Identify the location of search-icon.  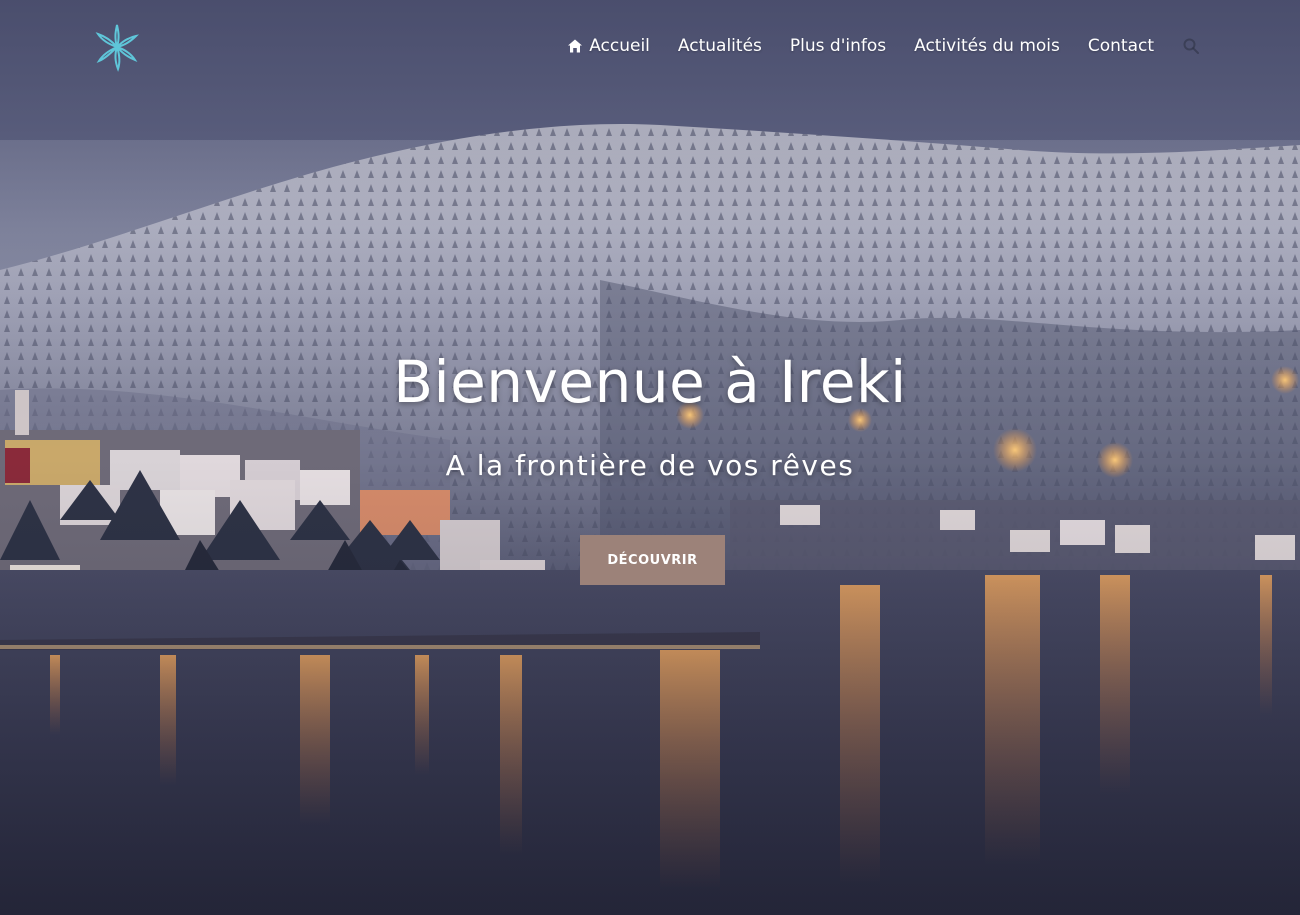
(1191, 46).